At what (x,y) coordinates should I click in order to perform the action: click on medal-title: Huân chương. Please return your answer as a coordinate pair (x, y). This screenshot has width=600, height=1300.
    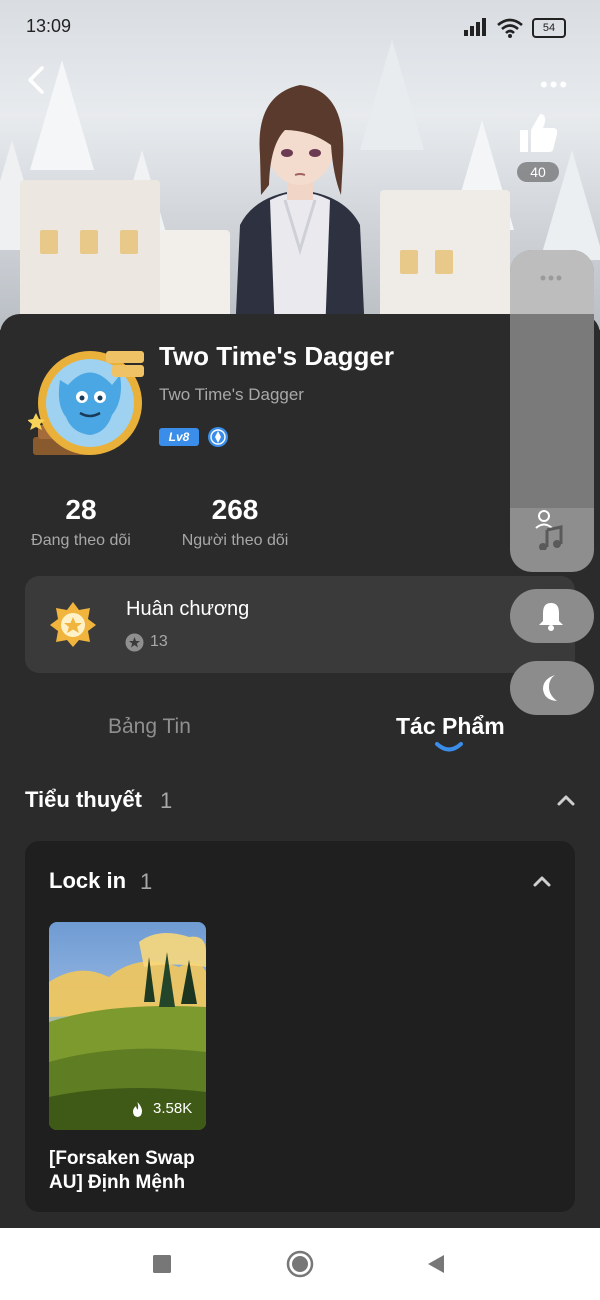
    Looking at the image, I should click on (188, 609).